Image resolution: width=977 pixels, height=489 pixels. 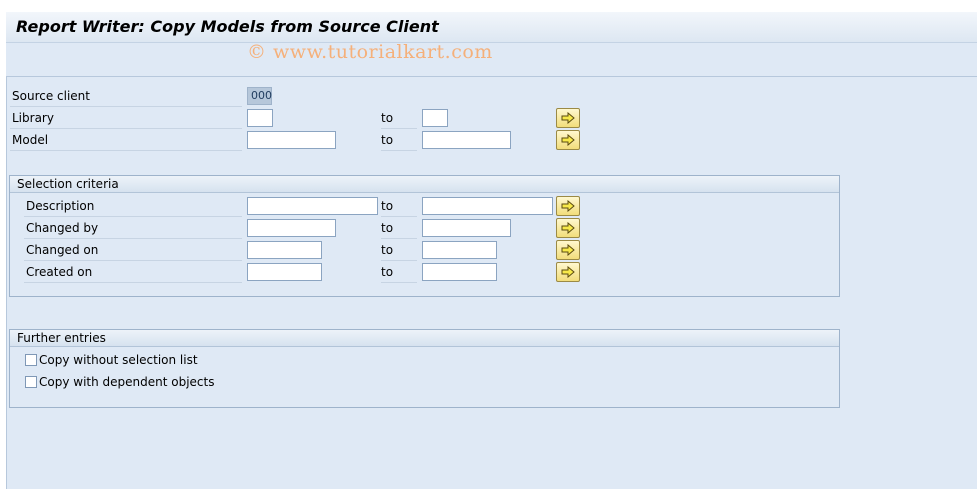 I want to click on created-on-to-label: to, so click(x=399, y=272).